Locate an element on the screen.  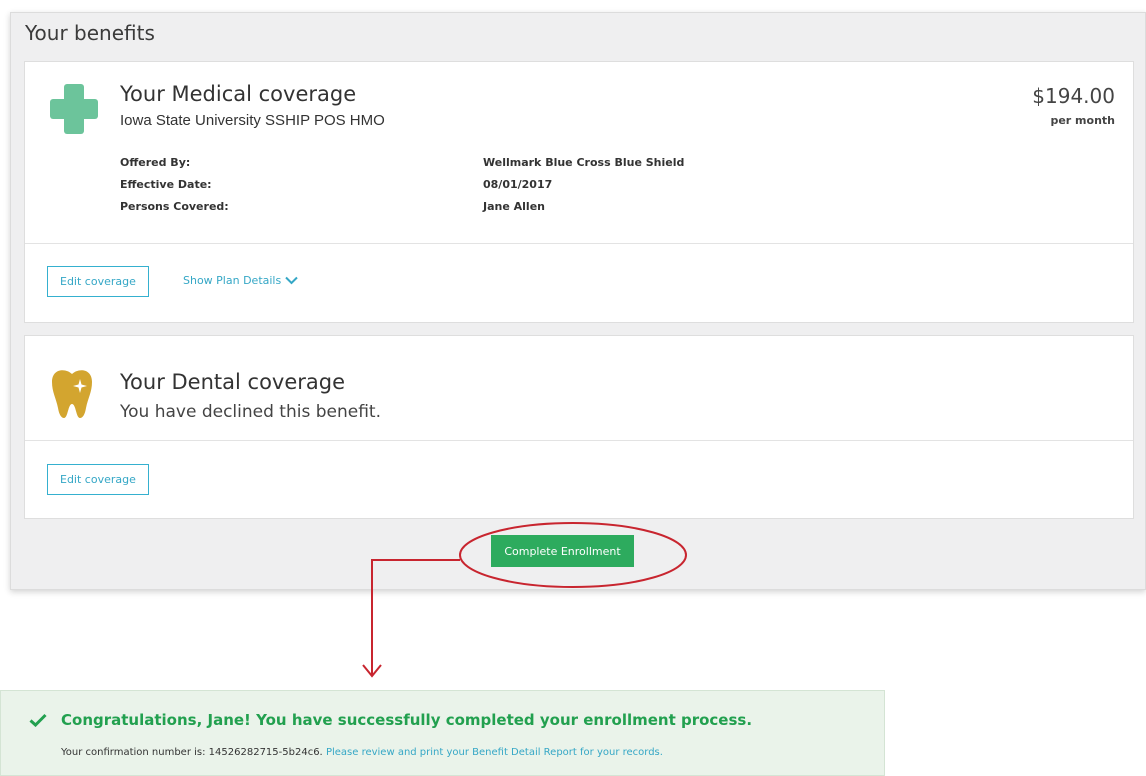
offered-by-value: Wellmark Blue Cross Blue Shield is located at coordinates (584, 162).